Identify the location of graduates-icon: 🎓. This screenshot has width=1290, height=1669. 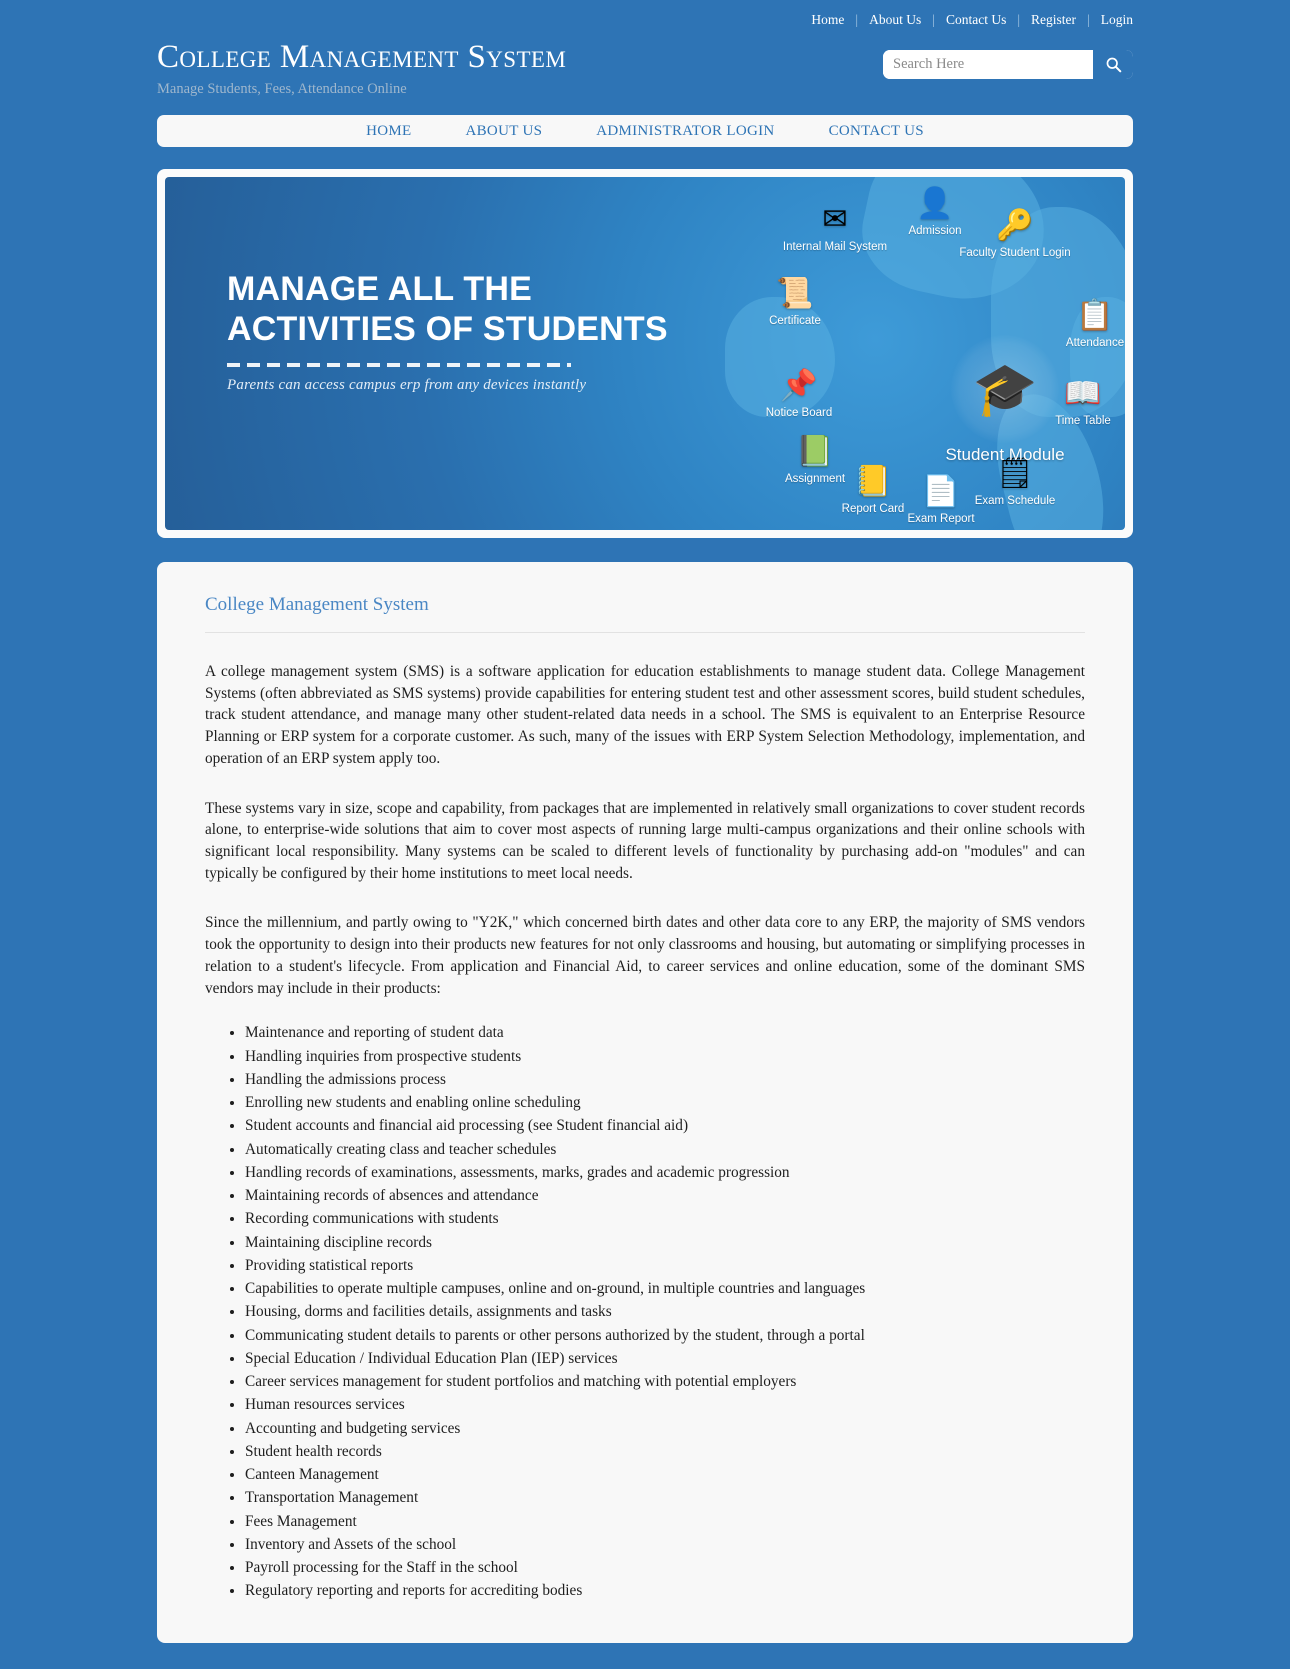
(1005, 389).